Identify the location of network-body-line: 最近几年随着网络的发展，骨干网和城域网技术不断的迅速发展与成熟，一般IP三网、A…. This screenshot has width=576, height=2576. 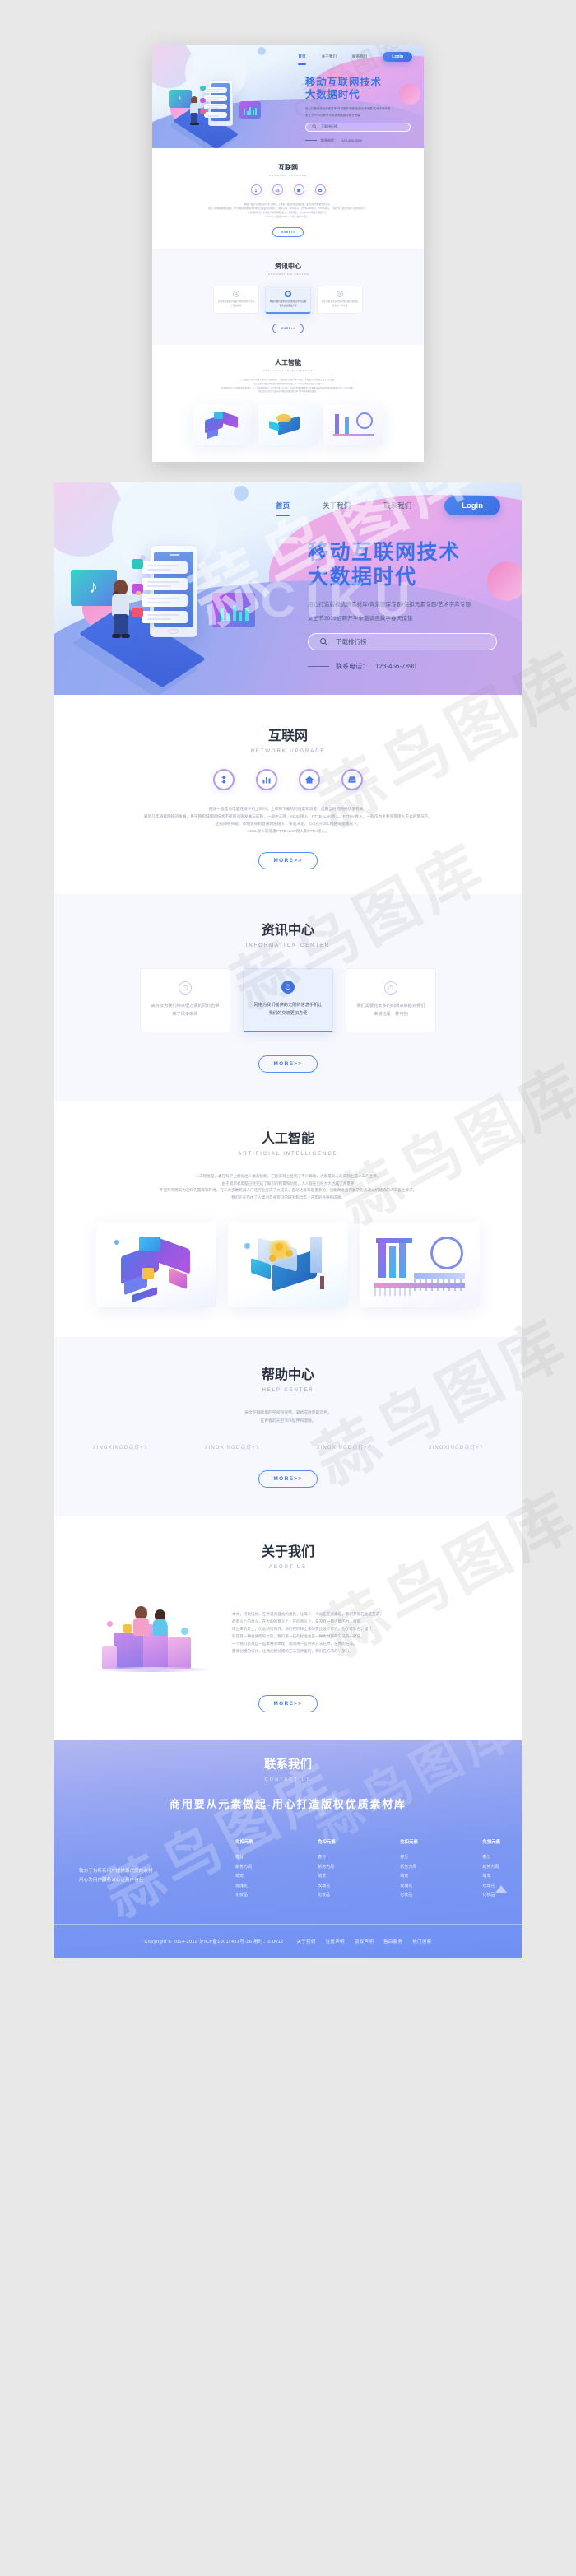
(288, 816).